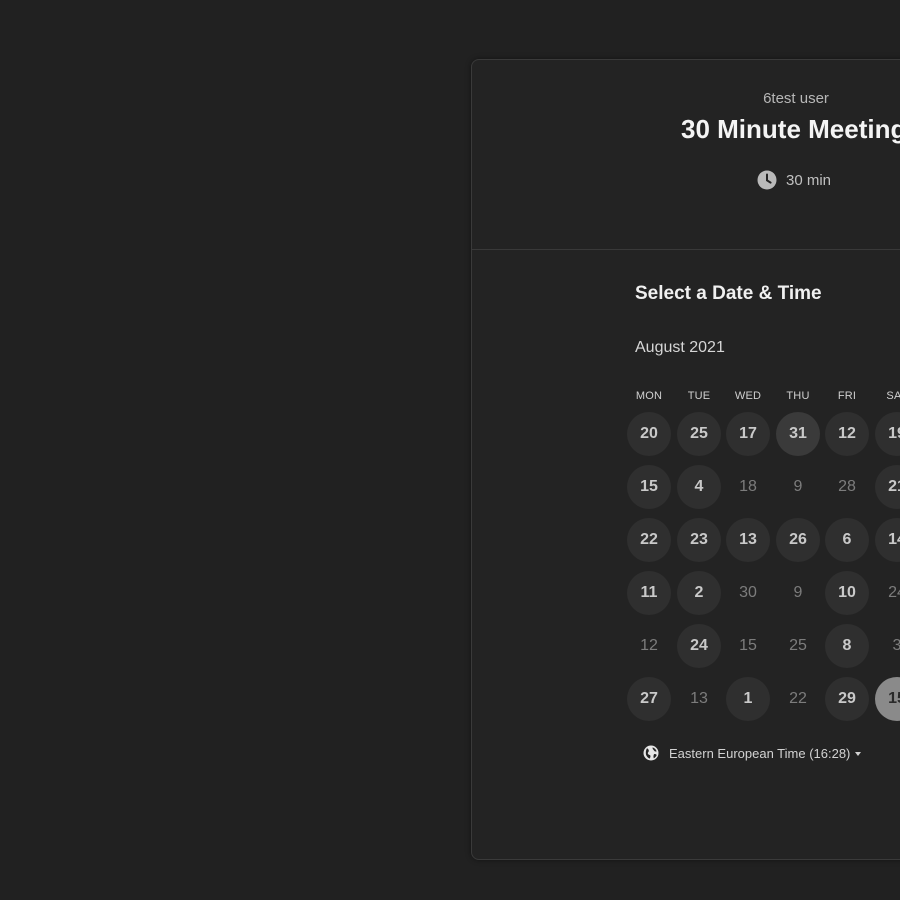  I want to click on duration-label: 30 min, so click(809, 180).